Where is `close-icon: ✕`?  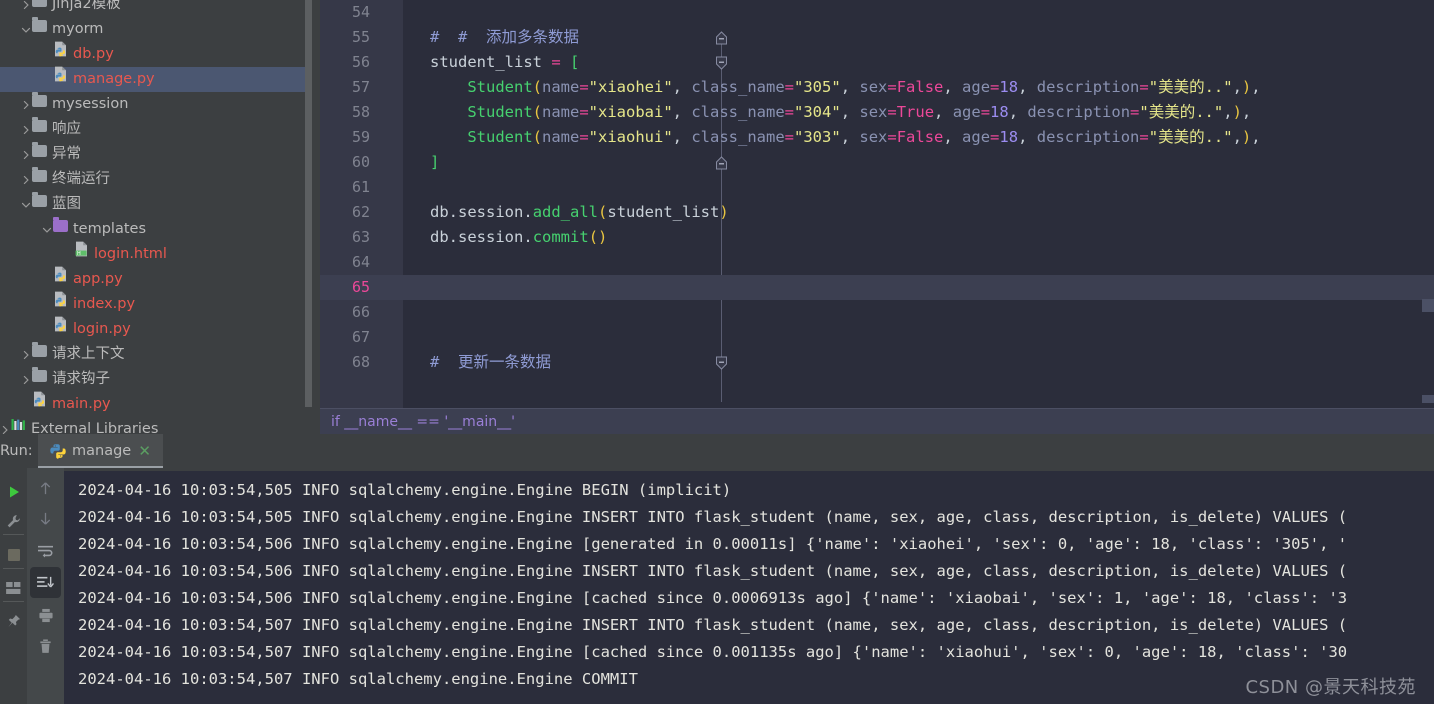
close-icon: ✕ is located at coordinates (144, 451).